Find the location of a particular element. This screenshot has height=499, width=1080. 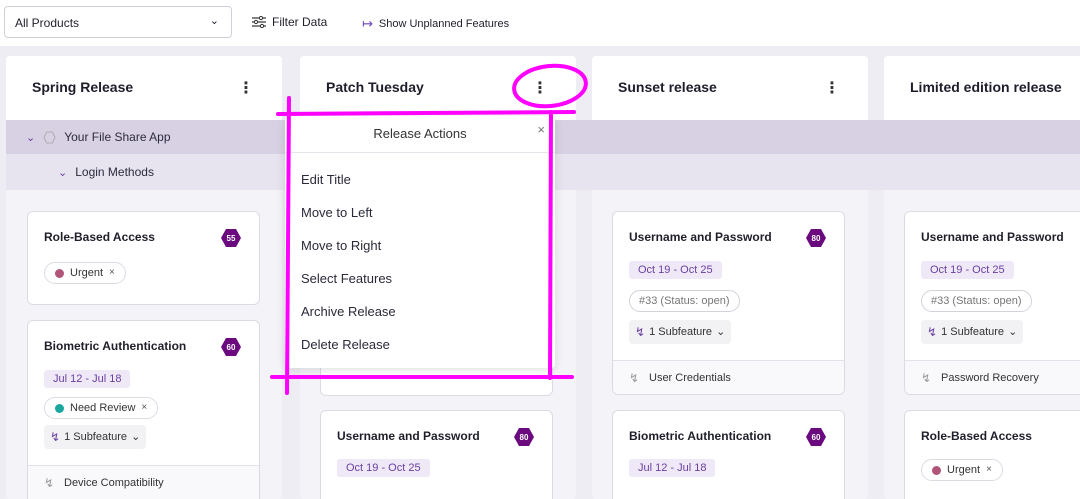

need-review-dot-icon is located at coordinates (59, 408).